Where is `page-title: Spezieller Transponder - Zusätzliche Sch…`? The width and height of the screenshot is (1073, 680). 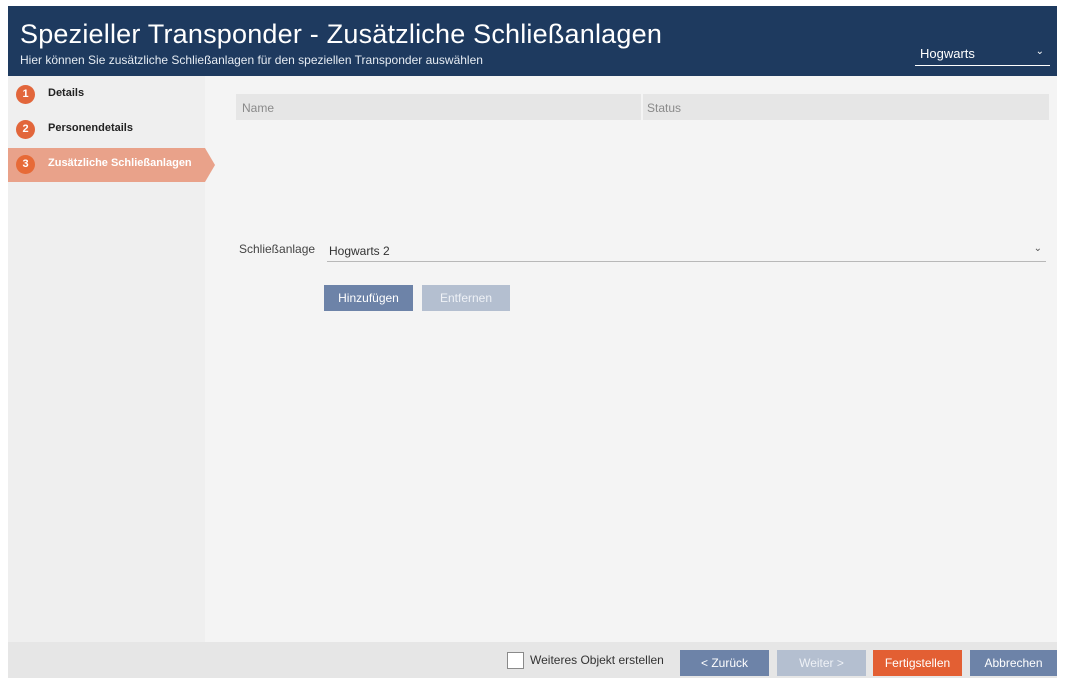 page-title: Spezieller Transponder - Zusätzliche Sch… is located at coordinates (341, 34).